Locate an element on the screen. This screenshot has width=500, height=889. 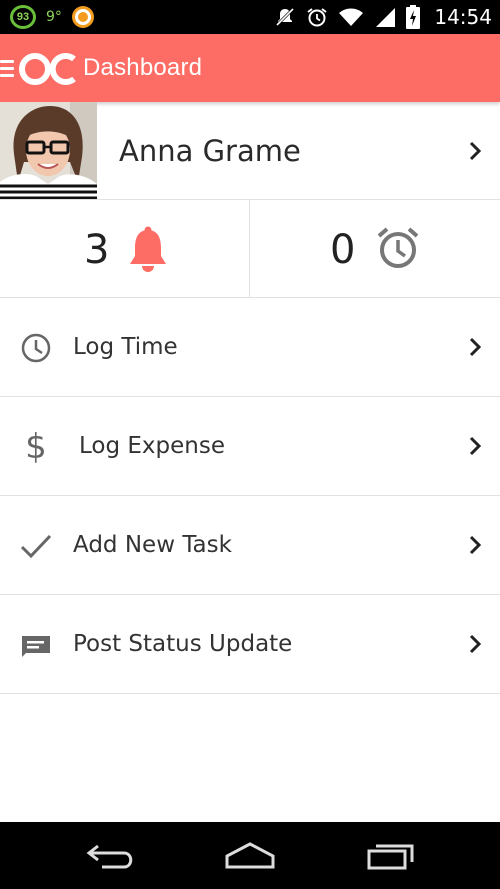
home-icon is located at coordinates (250, 856).